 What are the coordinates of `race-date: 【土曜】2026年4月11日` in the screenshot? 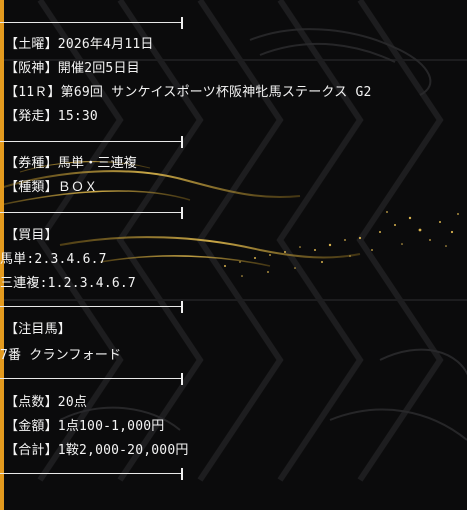 It's located at (79, 44).